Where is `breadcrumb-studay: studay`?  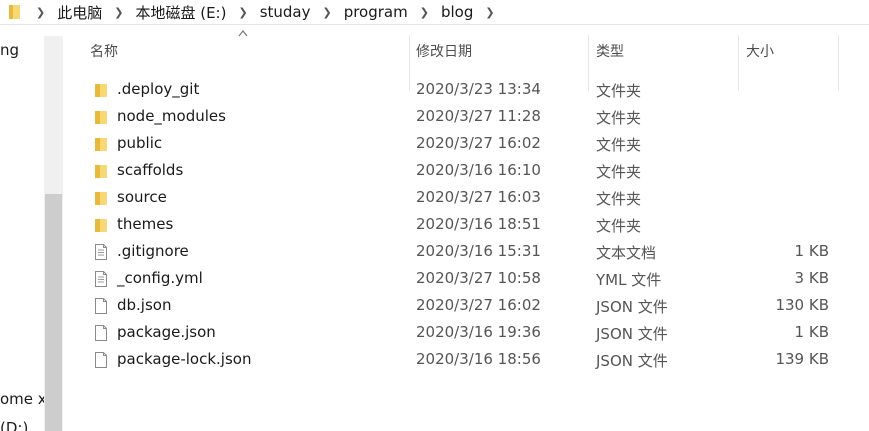
breadcrumb-studay: studay is located at coordinates (285, 12).